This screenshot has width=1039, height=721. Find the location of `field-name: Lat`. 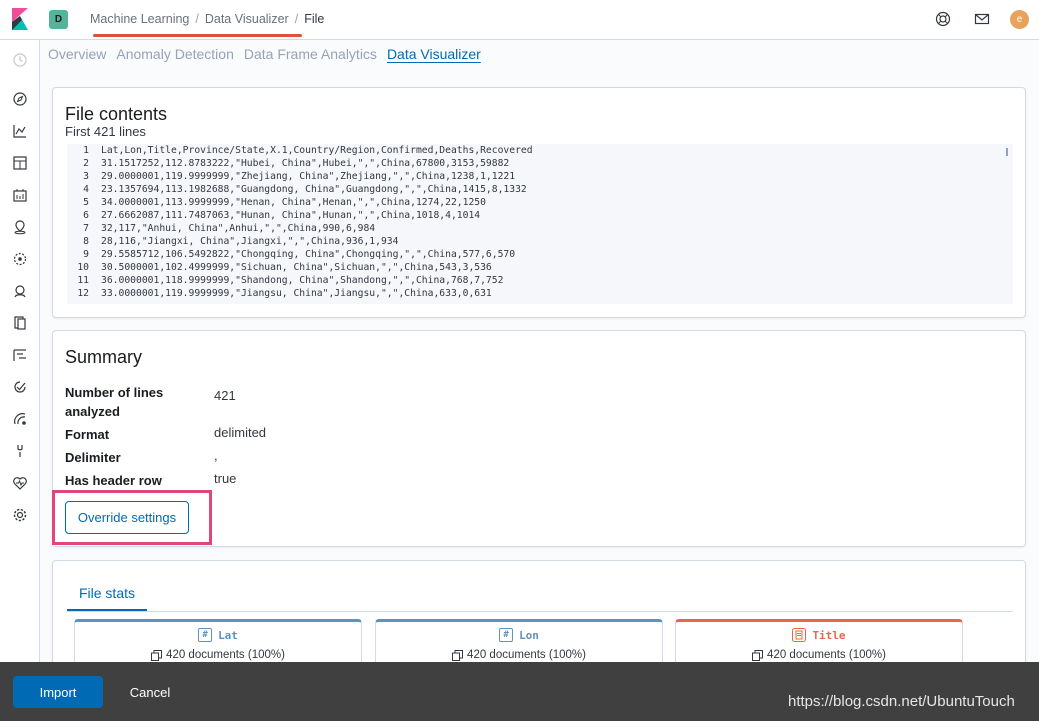

field-name: Lat is located at coordinates (228, 635).